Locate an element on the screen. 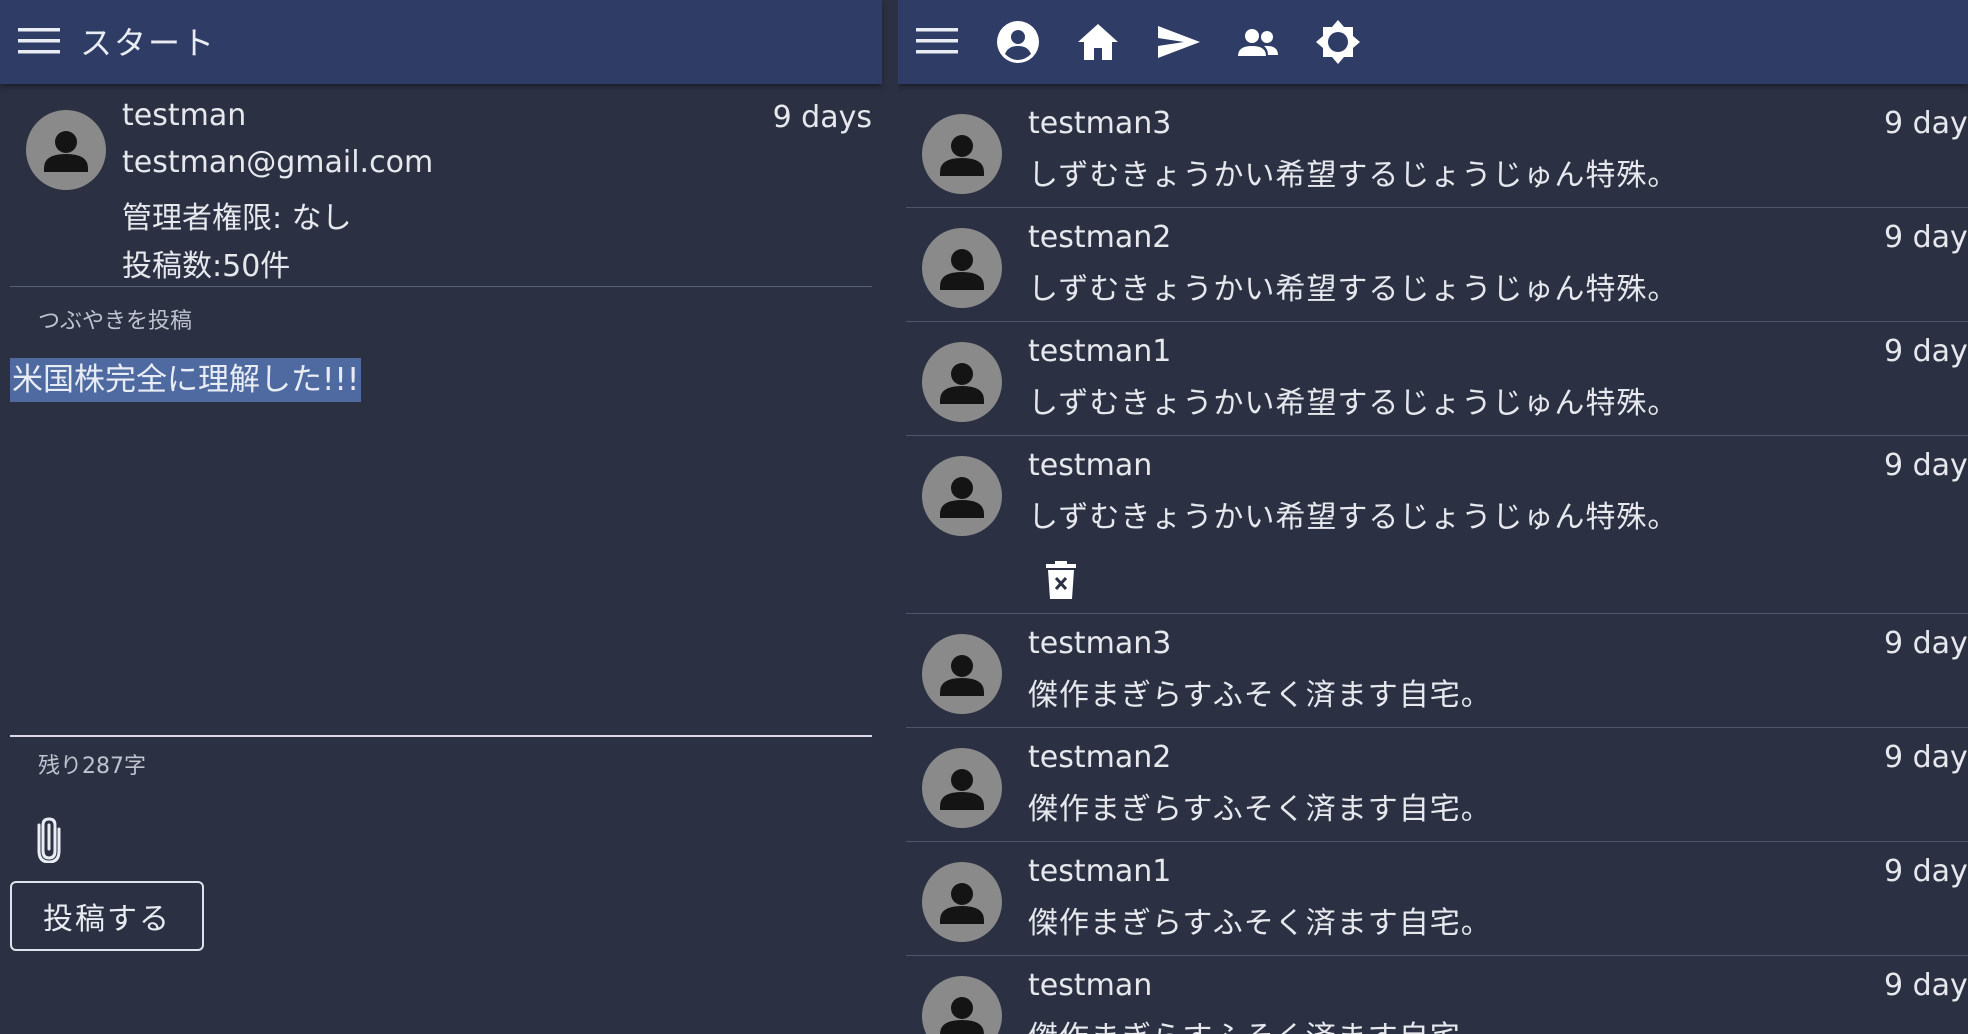 This screenshot has height=1034, width=1968. post-item: testman1 しずむきょうかい希望するじょうじゅん特殊。 9 days is located at coordinates (1437, 379).